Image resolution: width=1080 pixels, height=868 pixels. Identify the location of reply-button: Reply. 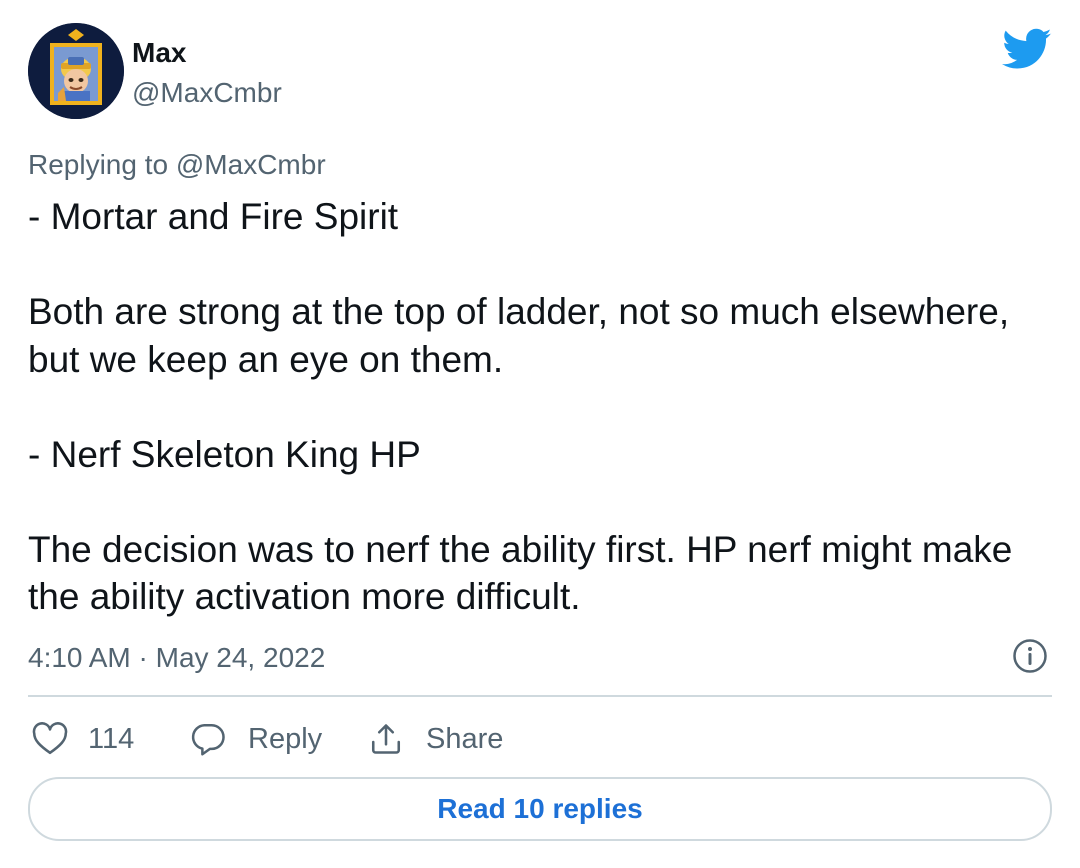
(256, 739).